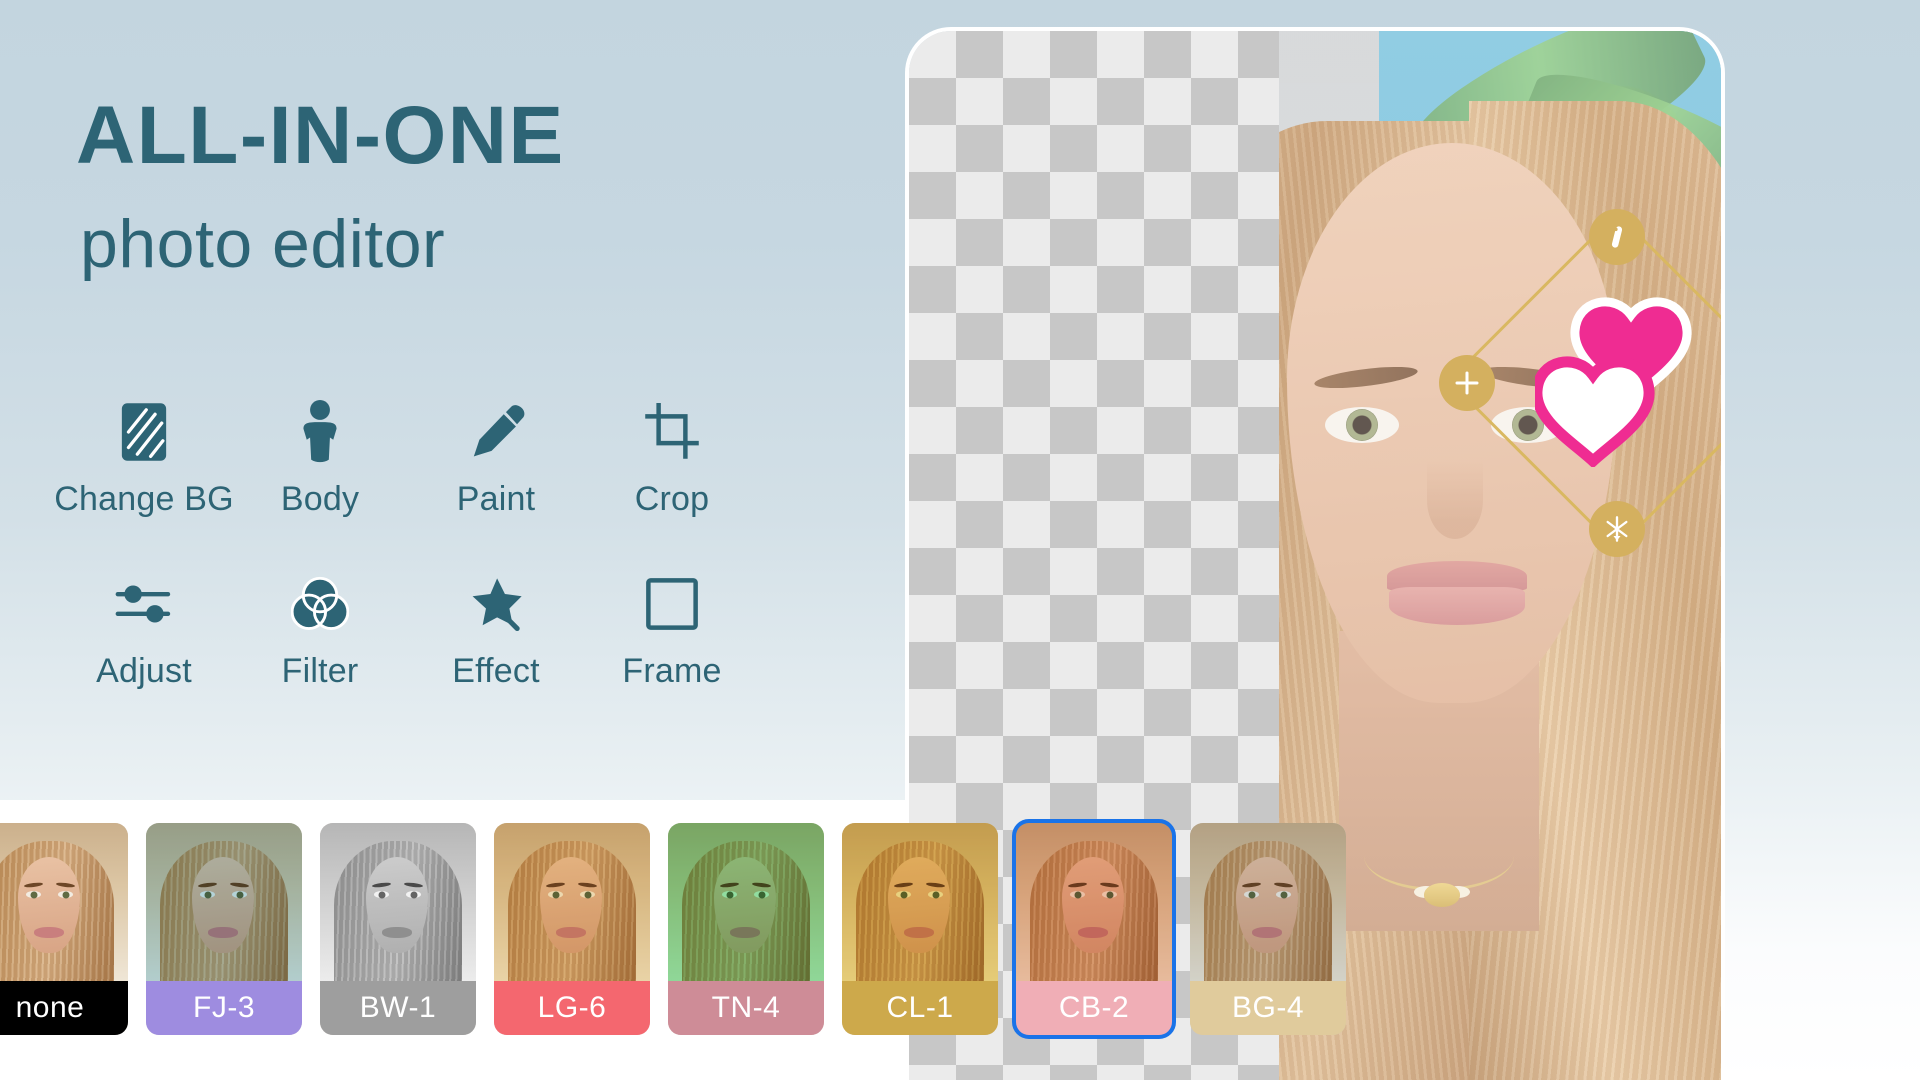  What do you see at coordinates (672, 671) in the screenshot?
I see `tool-label: Frame` at bounding box center [672, 671].